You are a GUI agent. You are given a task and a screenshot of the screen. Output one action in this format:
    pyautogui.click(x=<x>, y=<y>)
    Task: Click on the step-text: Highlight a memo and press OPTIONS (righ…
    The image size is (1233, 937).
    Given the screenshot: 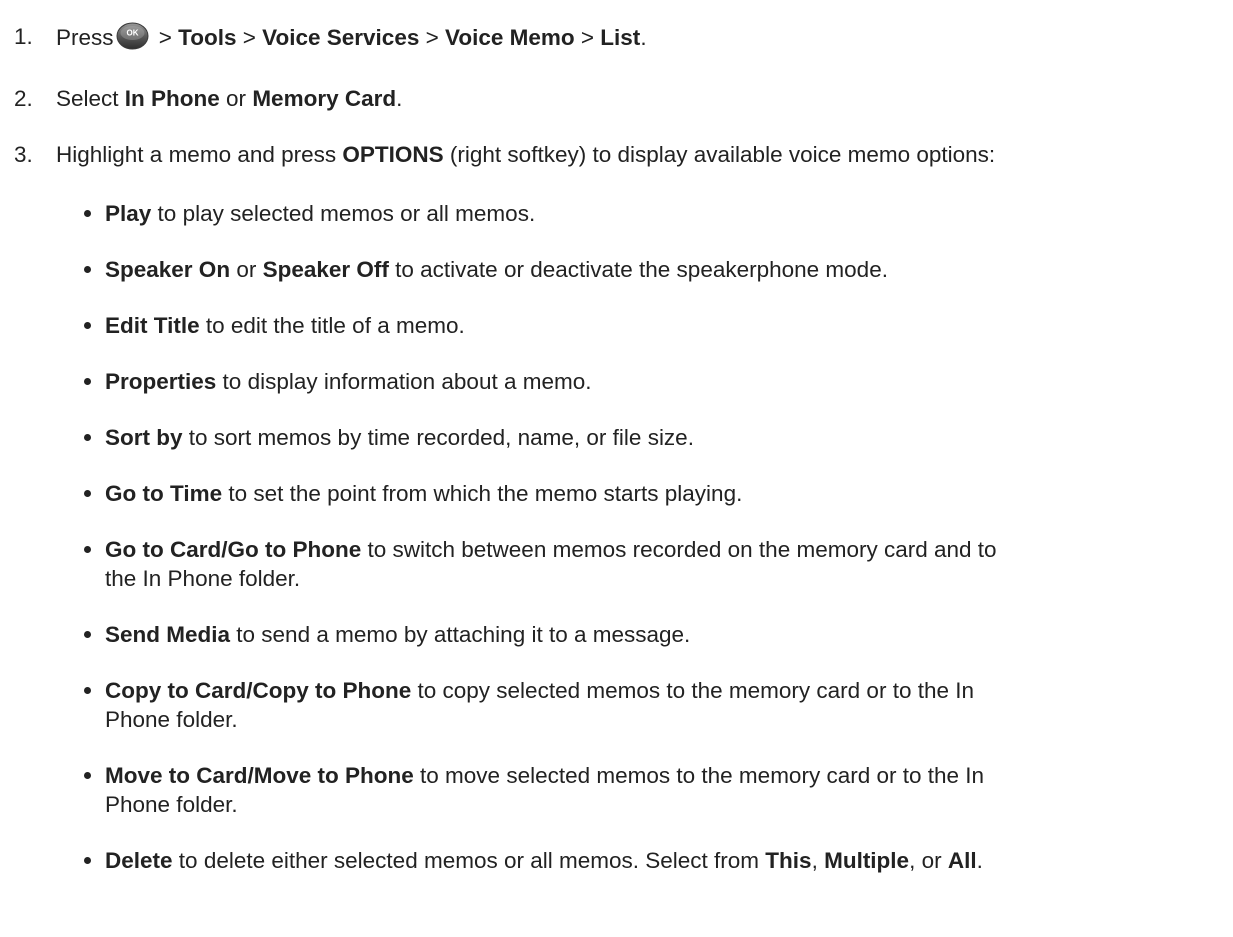 What is the action you would take?
    pyautogui.click(x=525, y=154)
    